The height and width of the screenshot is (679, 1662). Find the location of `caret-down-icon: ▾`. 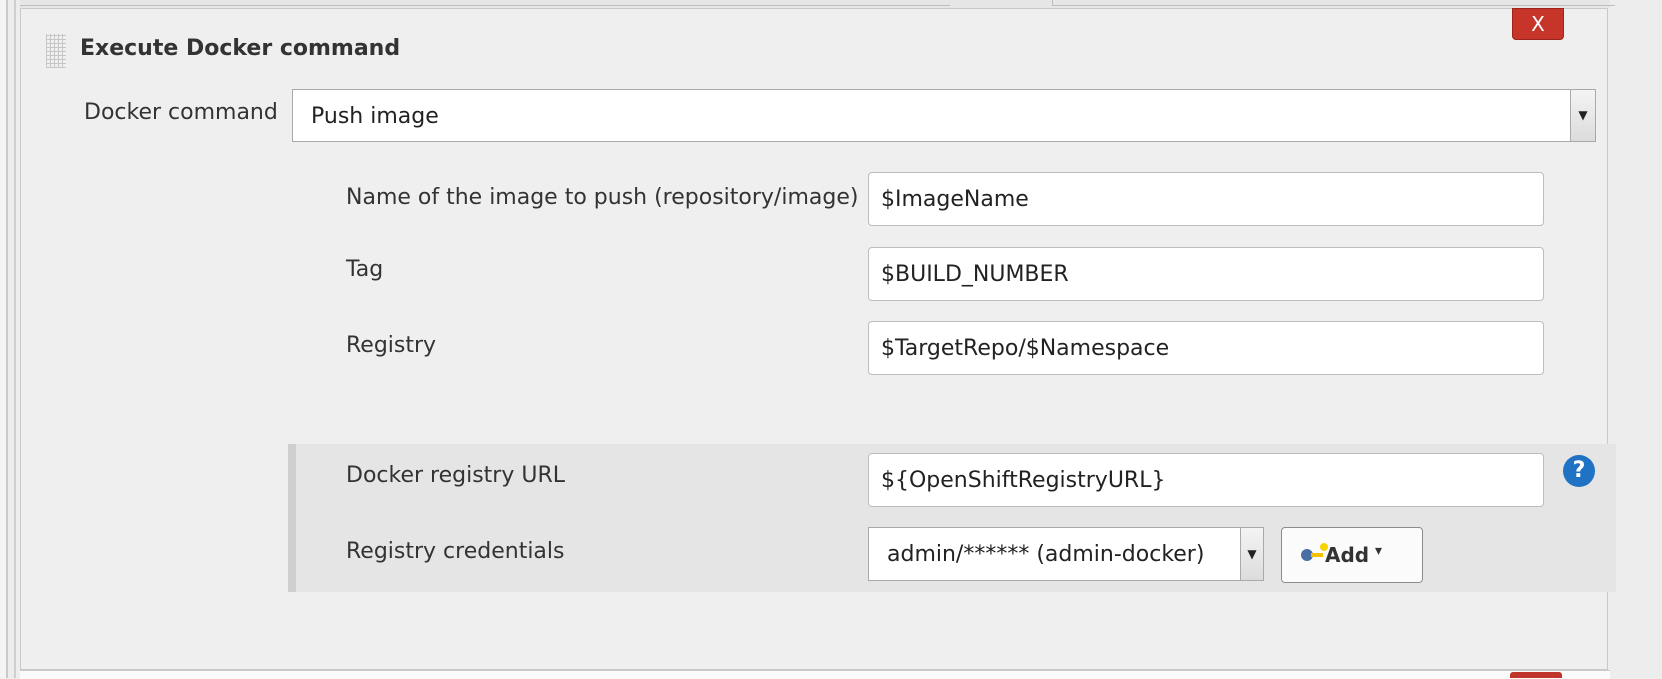

caret-down-icon: ▾ is located at coordinates (1379, 551).